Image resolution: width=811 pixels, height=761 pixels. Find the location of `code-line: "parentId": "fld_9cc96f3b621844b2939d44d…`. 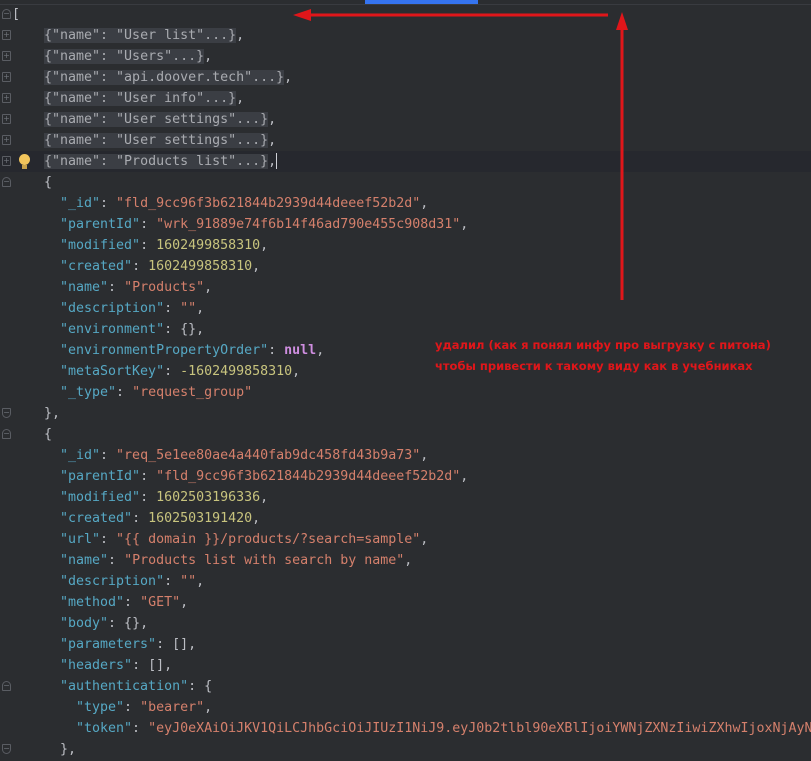

code-line: "parentId": "fld_9cc96f3b621844b2939d44d… is located at coordinates (405, 476).